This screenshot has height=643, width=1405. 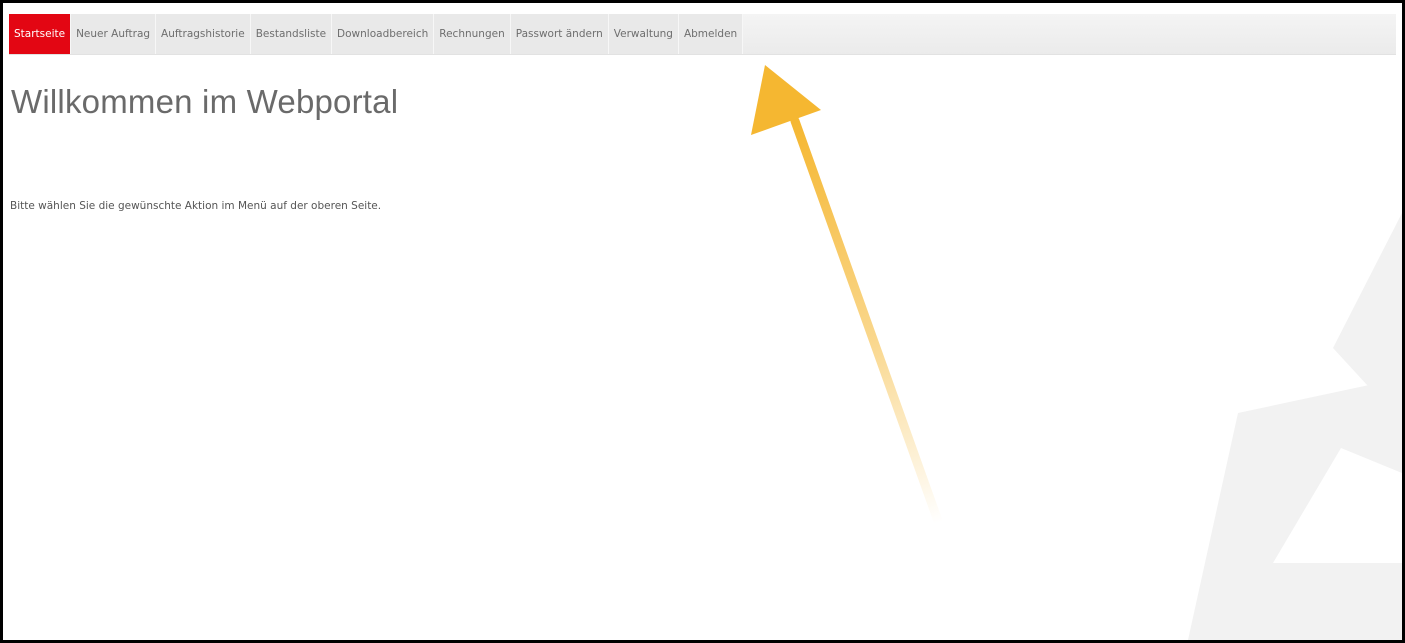 I want to click on annotation-arrow-icon, so click(x=847, y=295).